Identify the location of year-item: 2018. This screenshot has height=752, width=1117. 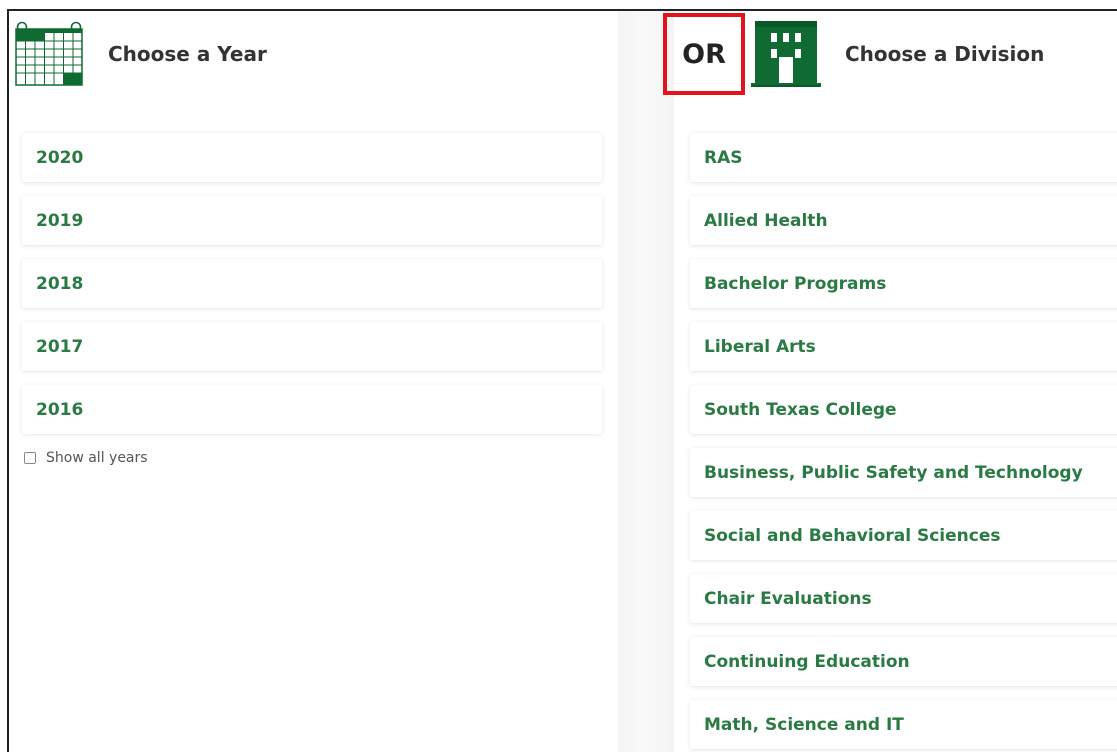
(312, 283).